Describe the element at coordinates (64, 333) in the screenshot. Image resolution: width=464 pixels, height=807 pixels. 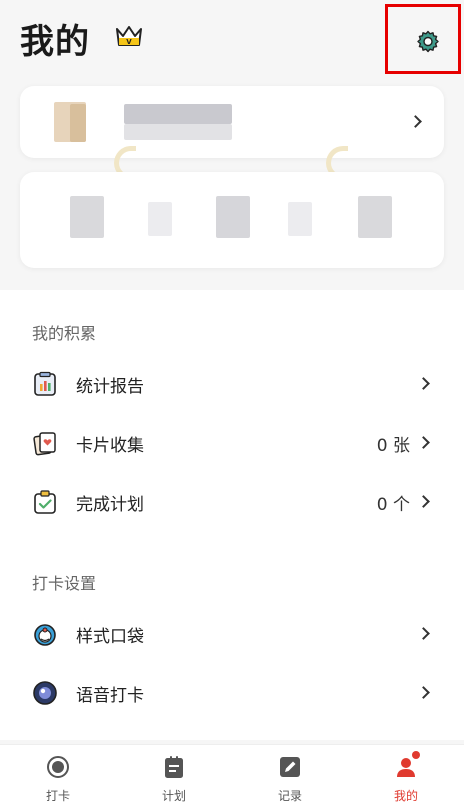
I see `section-title-accumulation: 我的积累` at that location.